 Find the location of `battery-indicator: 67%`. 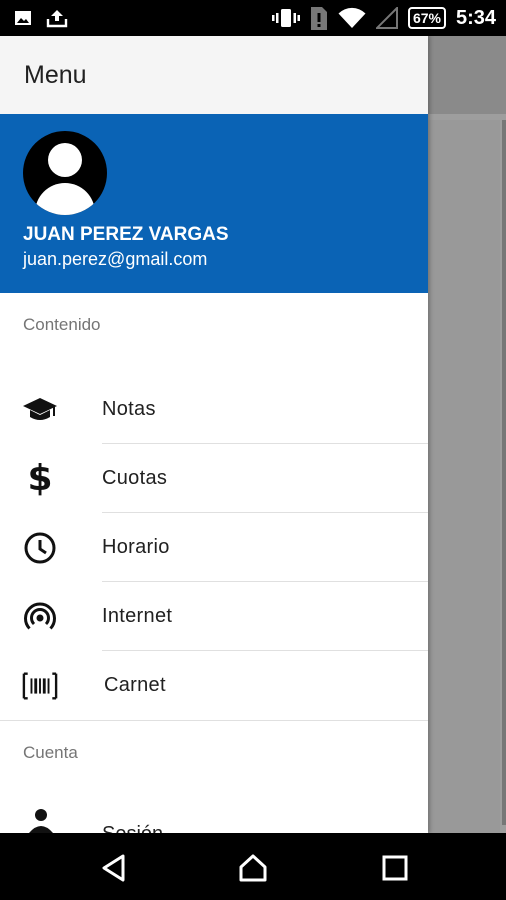

battery-indicator: 67% is located at coordinates (426, 18).